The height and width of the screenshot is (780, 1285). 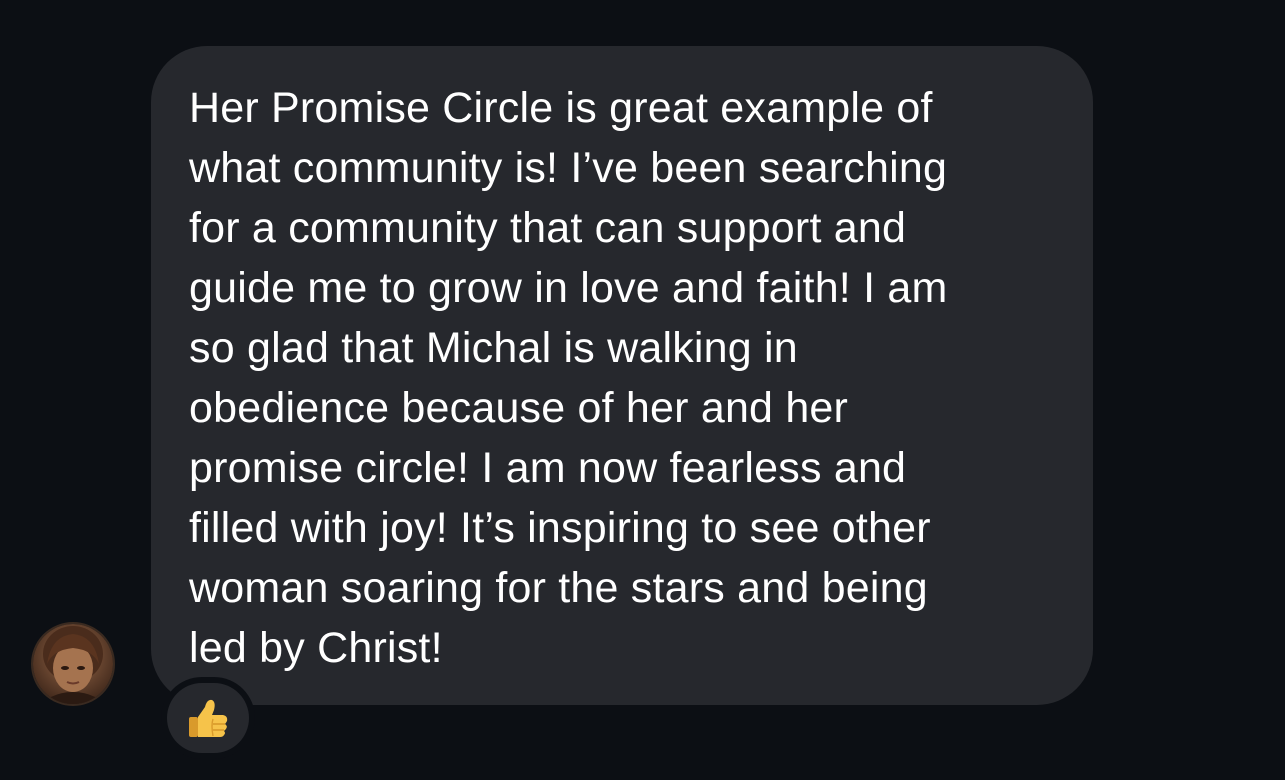 I want to click on avatar-image, so click(x=73, y=664).